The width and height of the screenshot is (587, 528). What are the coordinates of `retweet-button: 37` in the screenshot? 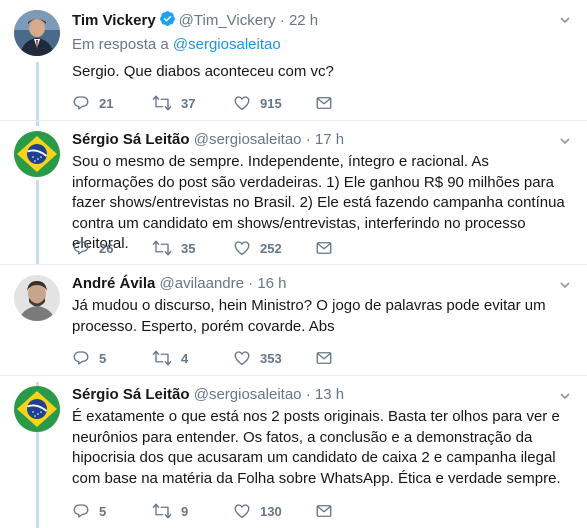 It's located at (173, 103).